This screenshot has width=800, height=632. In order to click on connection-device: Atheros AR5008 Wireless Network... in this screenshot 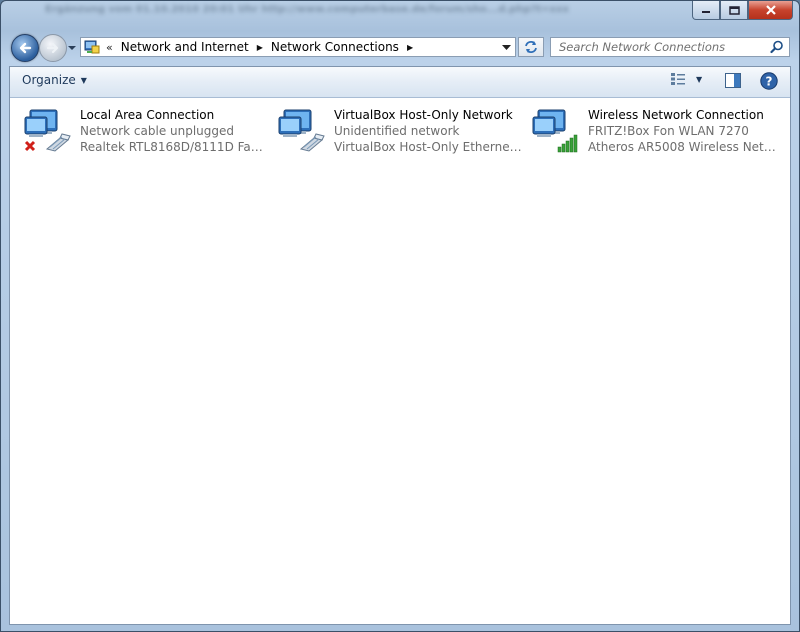, I will do `click(682, 147)`.